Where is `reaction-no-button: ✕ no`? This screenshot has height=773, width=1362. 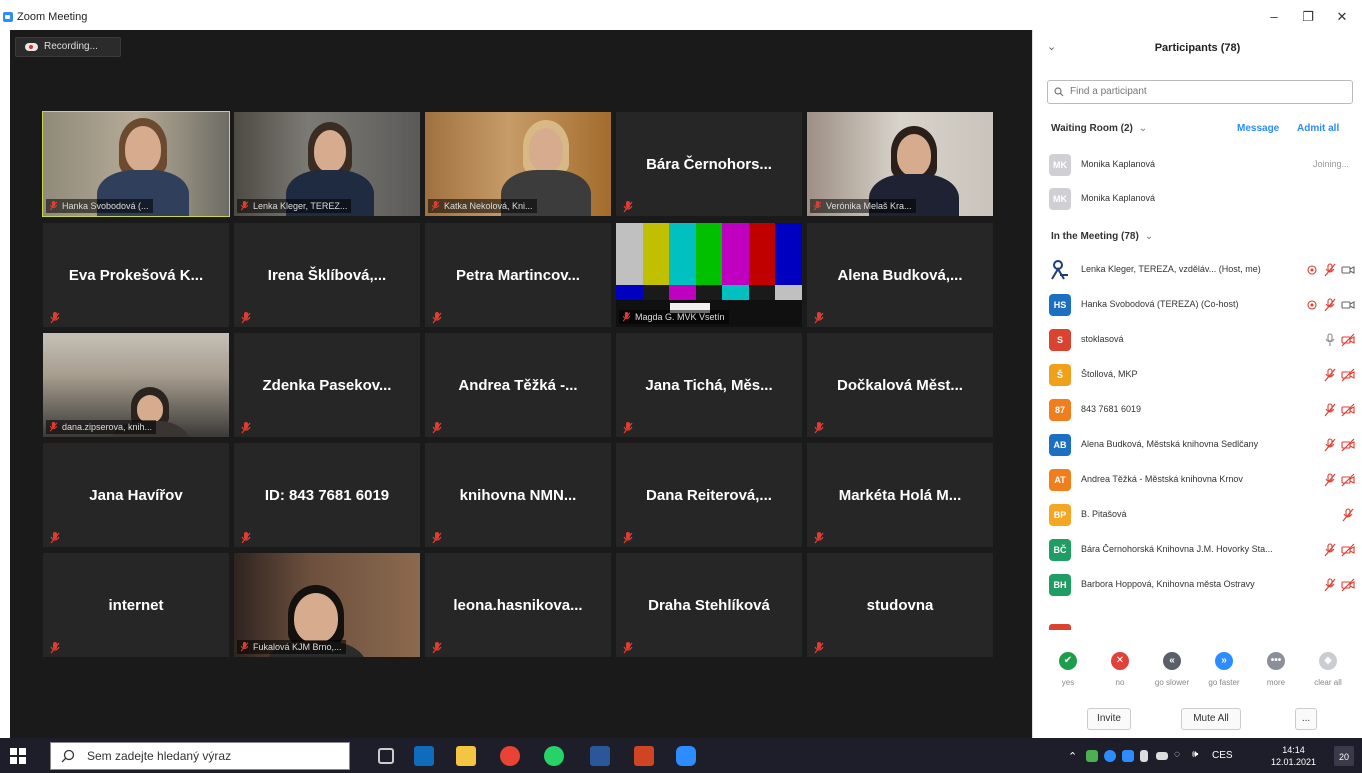
reaction-no-button: ✕ no is located at coordinates (1120, 669).